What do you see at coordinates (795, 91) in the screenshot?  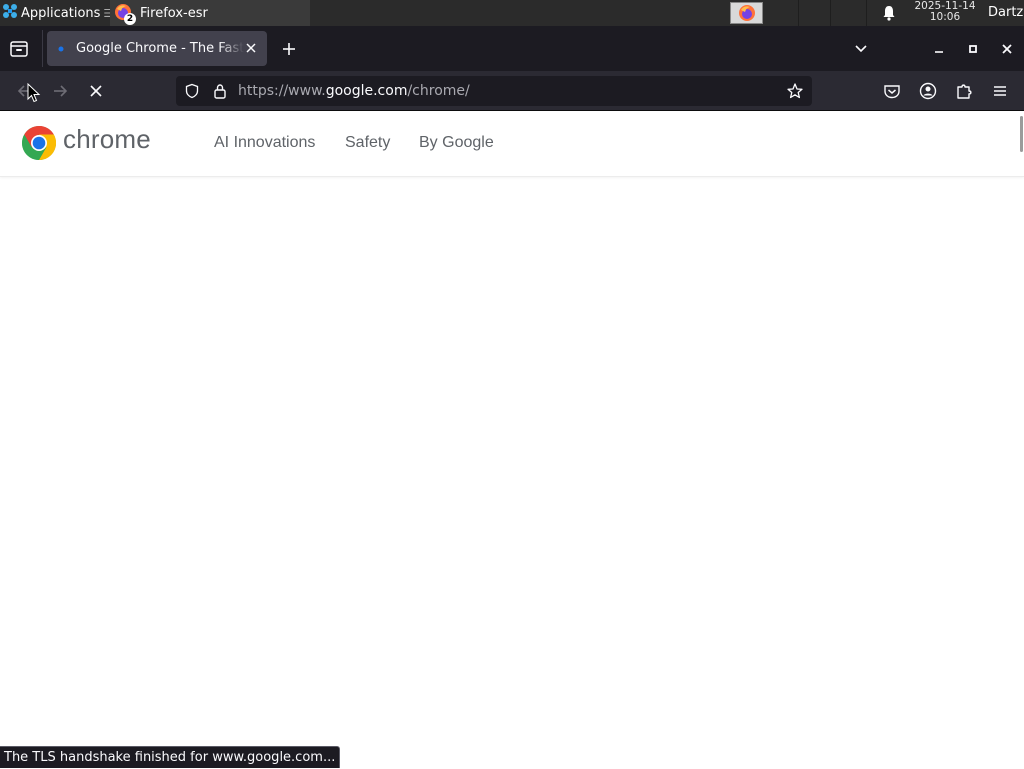 I see `bookmark-star-icon` at bounding box center [795, 91].